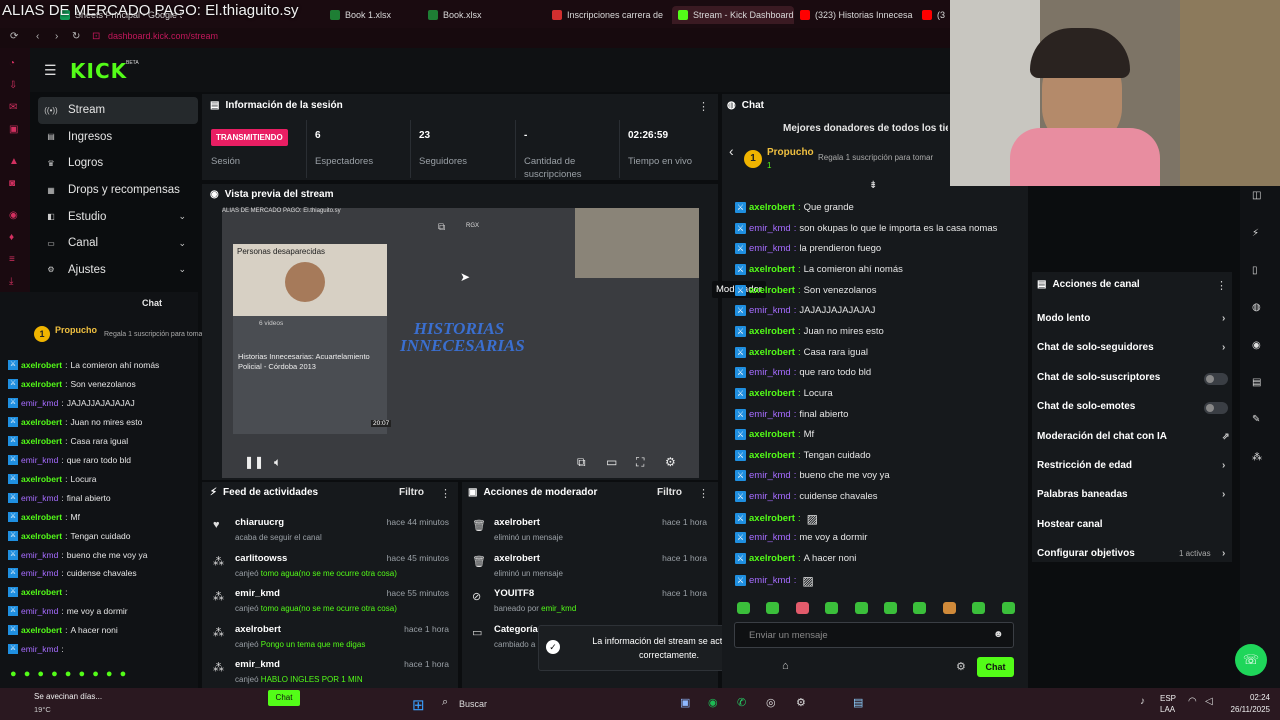 The height and width of the screenshot is (720, 1280). Describe the element at coordinates (1255, 233) in the screenshot. I see `lightning-icon: ⚡︎` at that location.